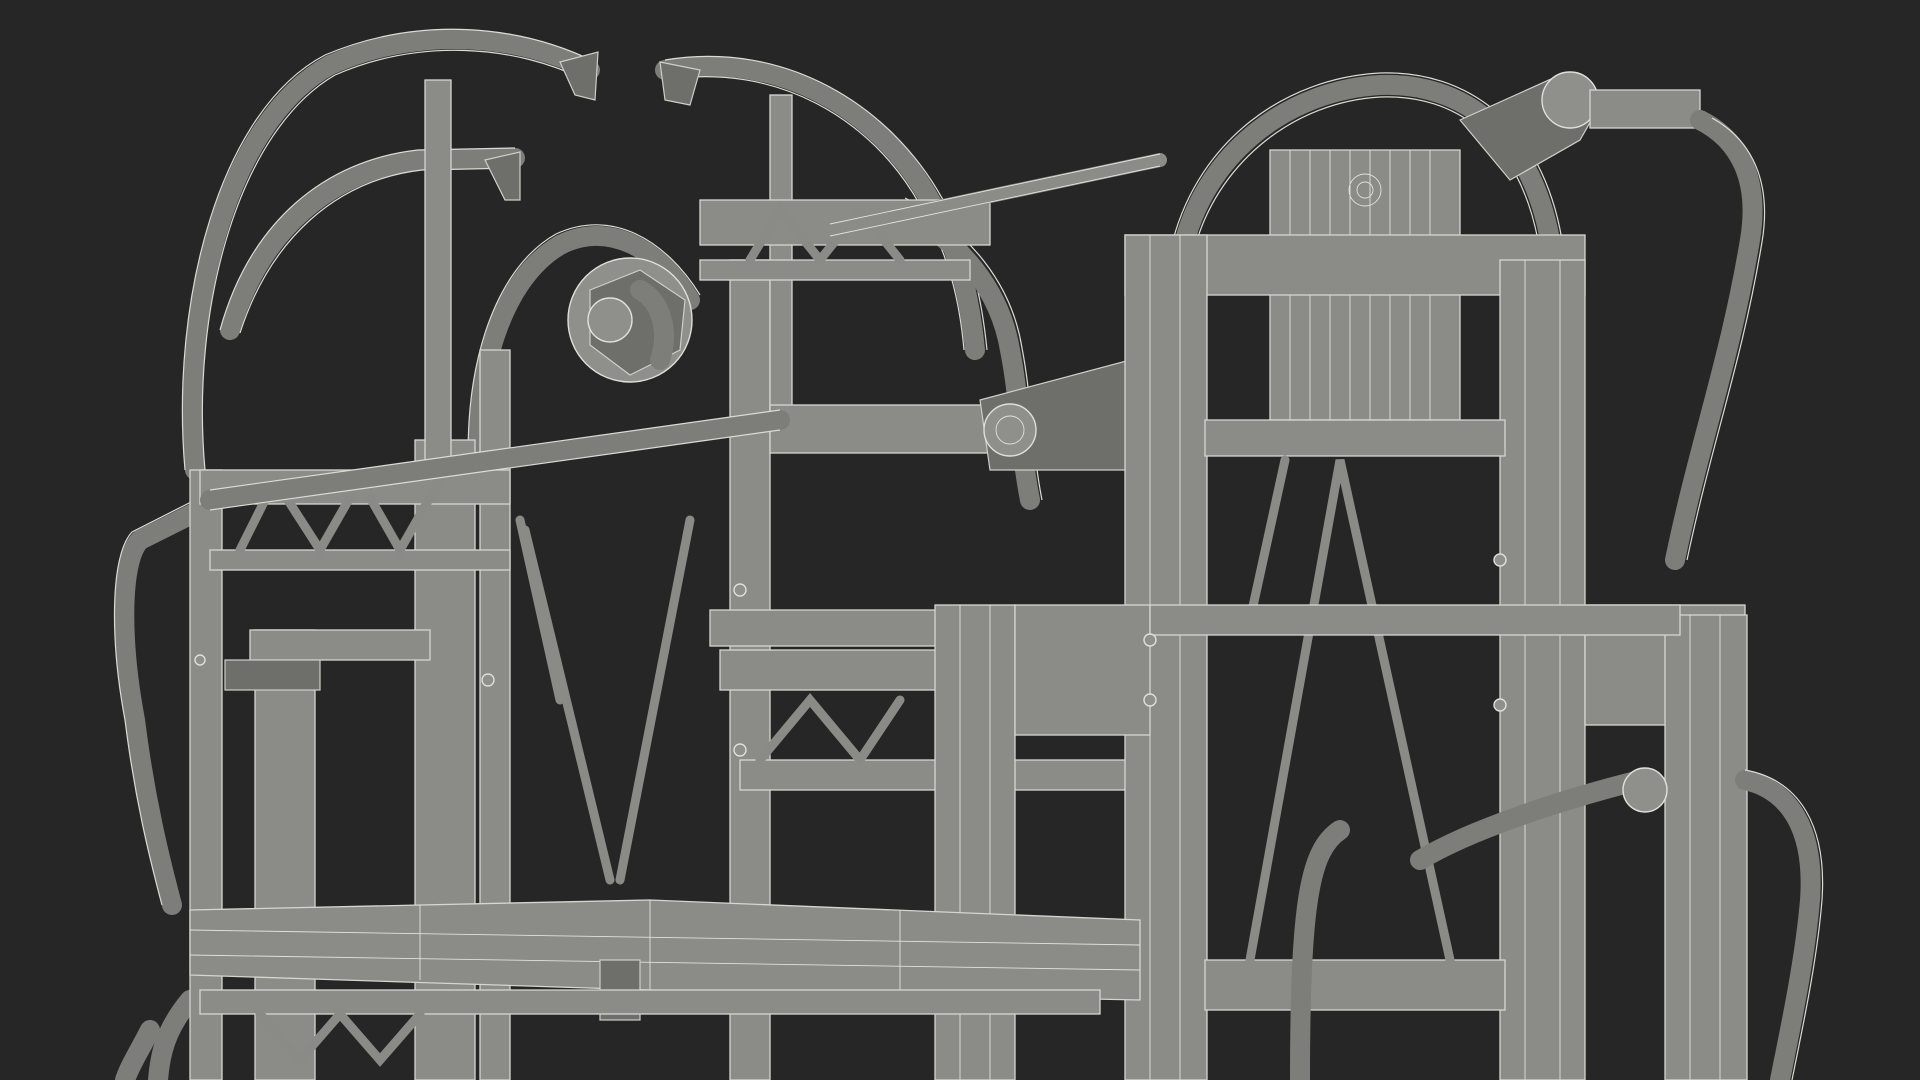  Describe the element at coordinates (670, 435) in the screenshot. I see `diagonal-rail` at that location.